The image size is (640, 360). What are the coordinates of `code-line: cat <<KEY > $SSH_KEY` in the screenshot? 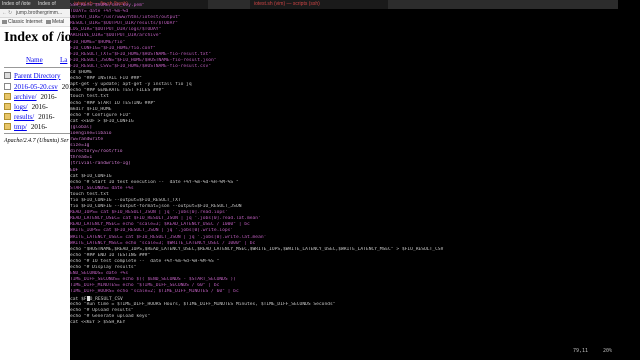 It's located at (98, 322).